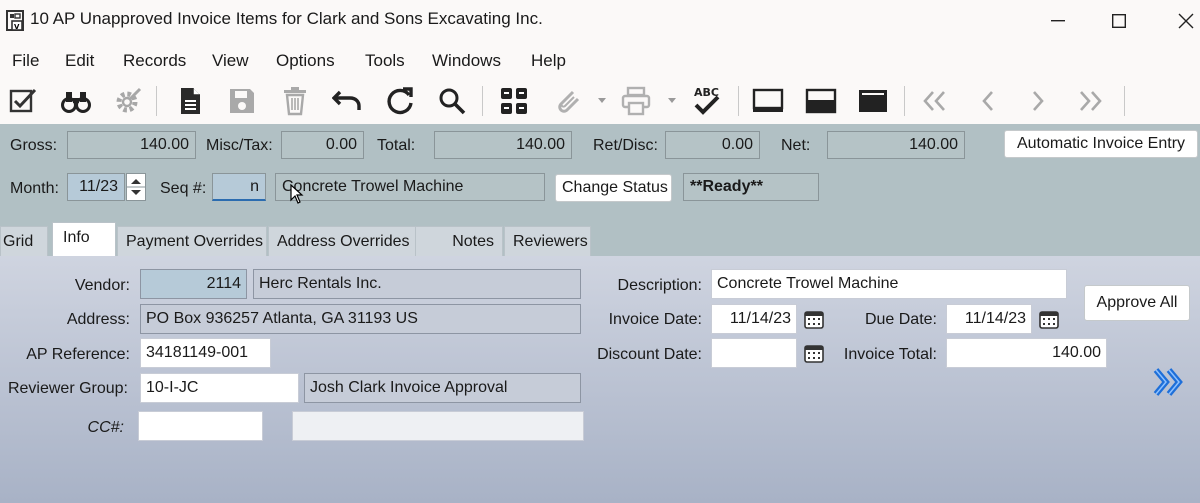 The height and width of the screenshot is (503, 1200). I want to click on gross-label: Gross:, so click(34, 145).